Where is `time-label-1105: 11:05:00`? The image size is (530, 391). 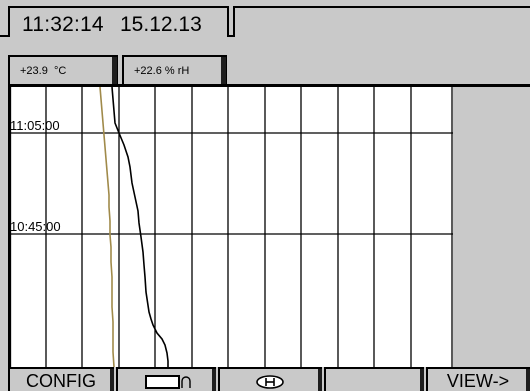 time-label-1105: 11:05:00 is located at coordinates (35, 125).